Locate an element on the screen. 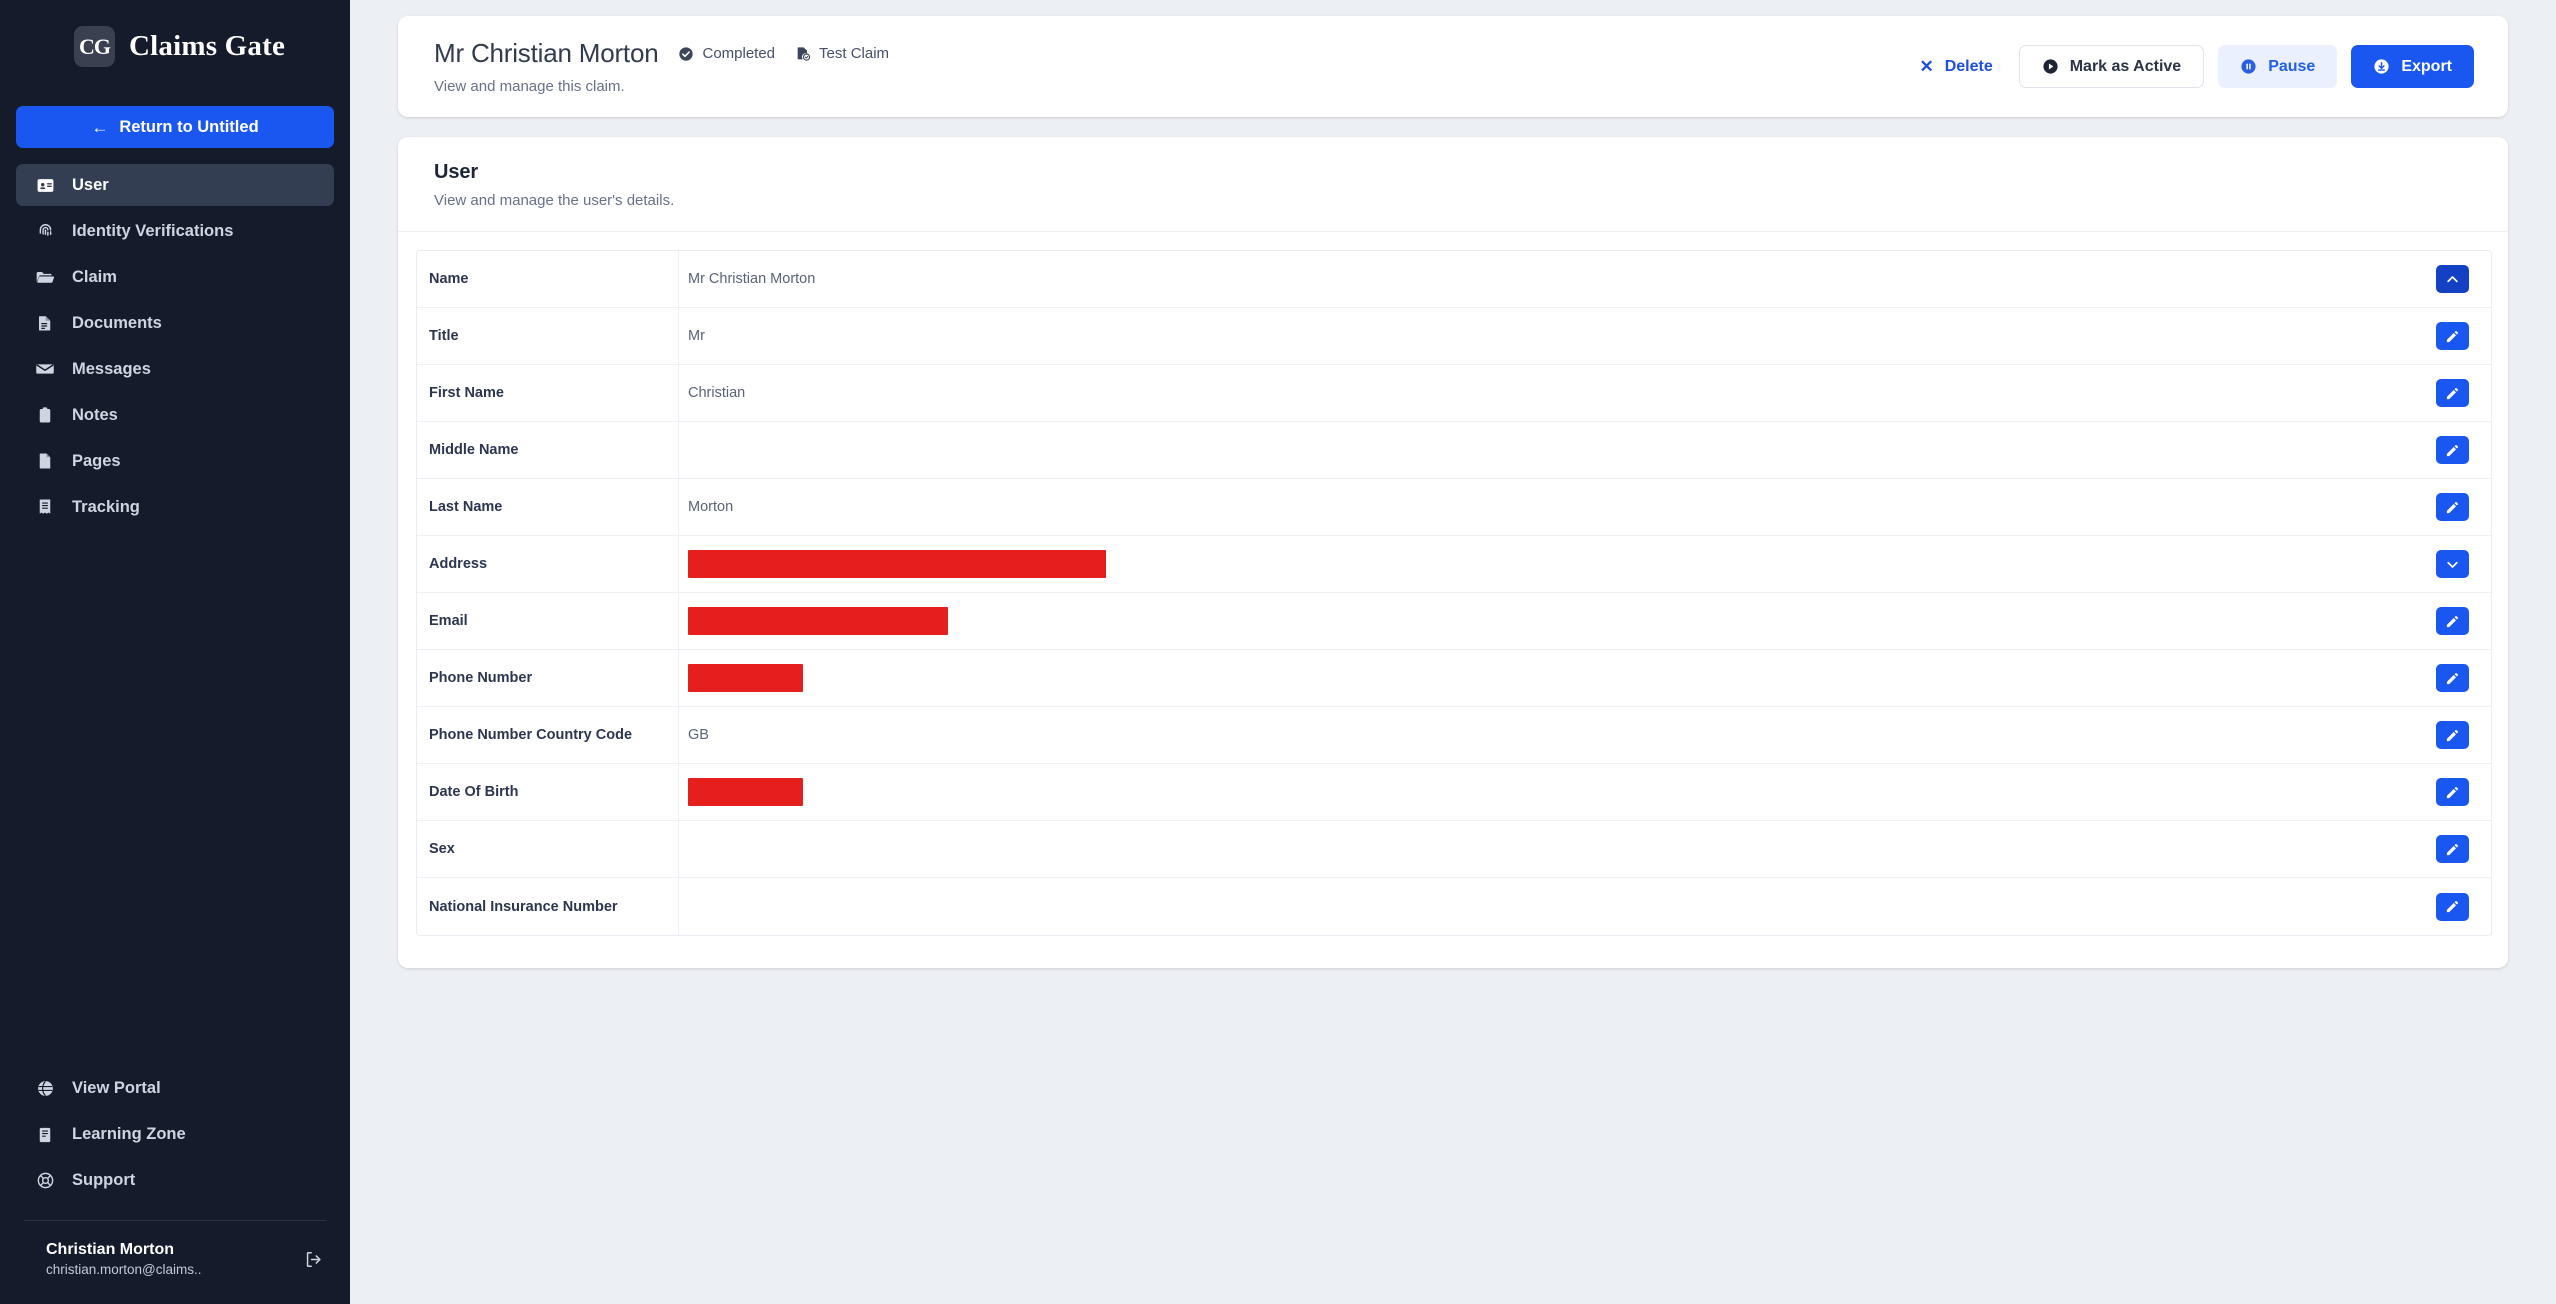 The width and height of the screenshot is (2556, 1304). sidebar-item-user: User is located at coordinates (175, 185).